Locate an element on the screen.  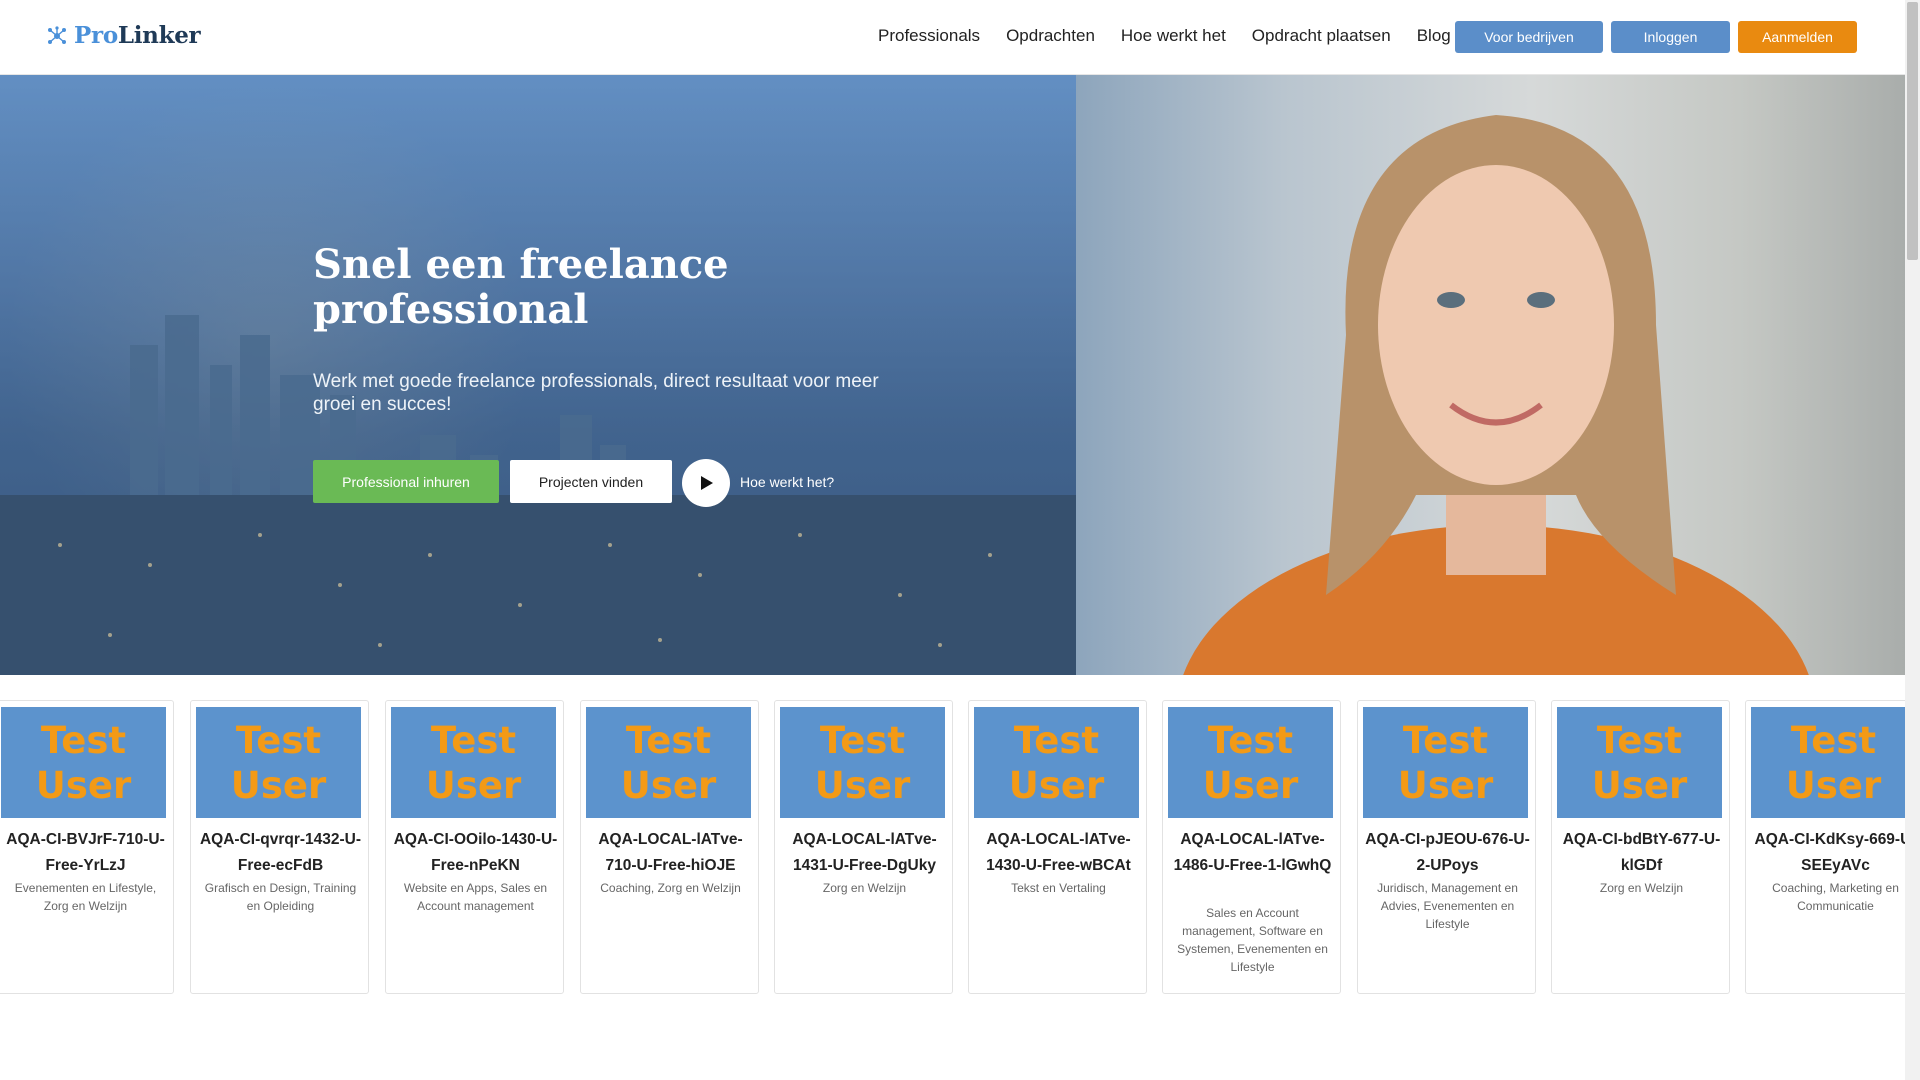
professional-categories: Coaching, Marketing en Communicatie is located at coordinates (1835, 897).